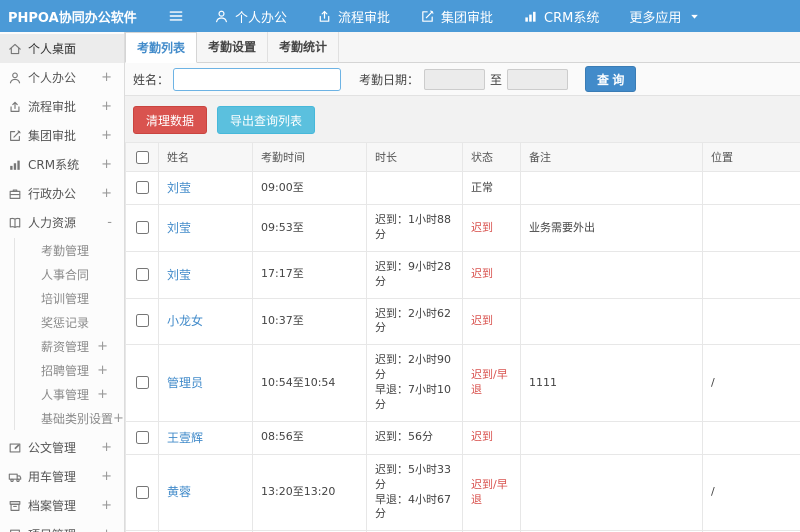 Image resolution: width=800 pixels, height=532 pixels. I want to click on table-row: 王壹辉 08:56至 迟到：56分 迟到, so click(462, 437).